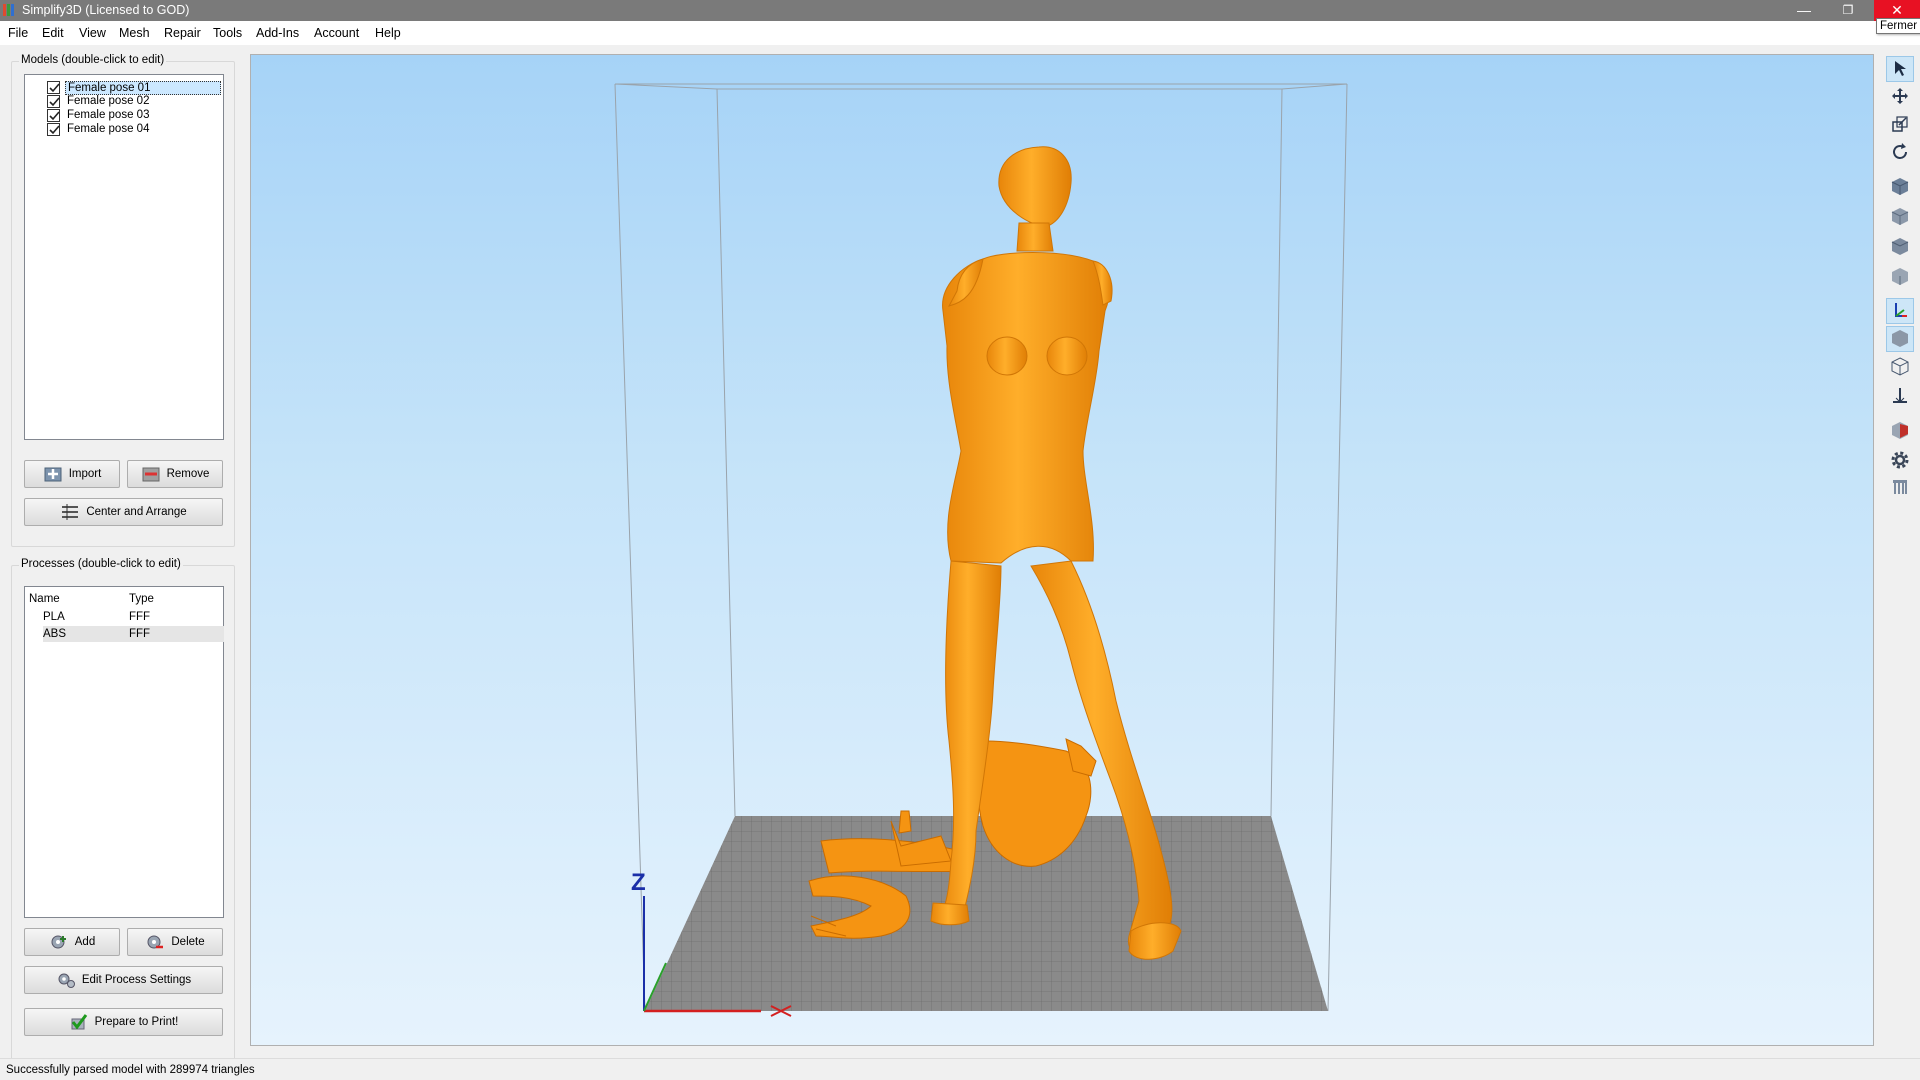  I want to click on supports-icon, so click(1900, 487).